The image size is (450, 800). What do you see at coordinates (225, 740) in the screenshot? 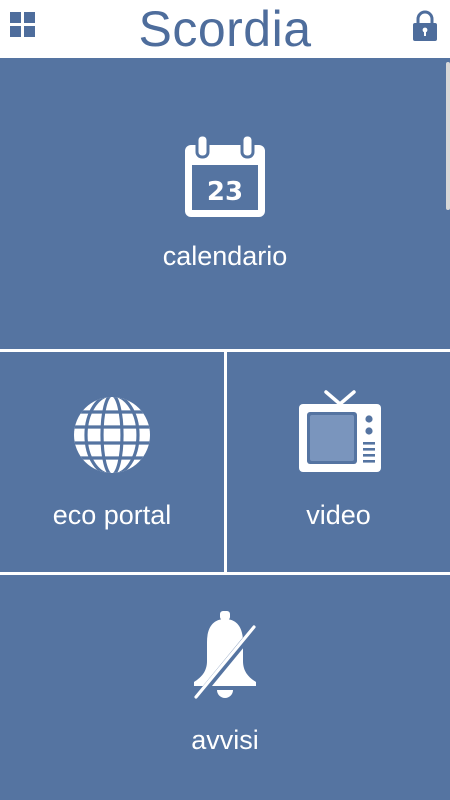
I see `avvisi-label: avvisi` at bounding box center [225, 740].